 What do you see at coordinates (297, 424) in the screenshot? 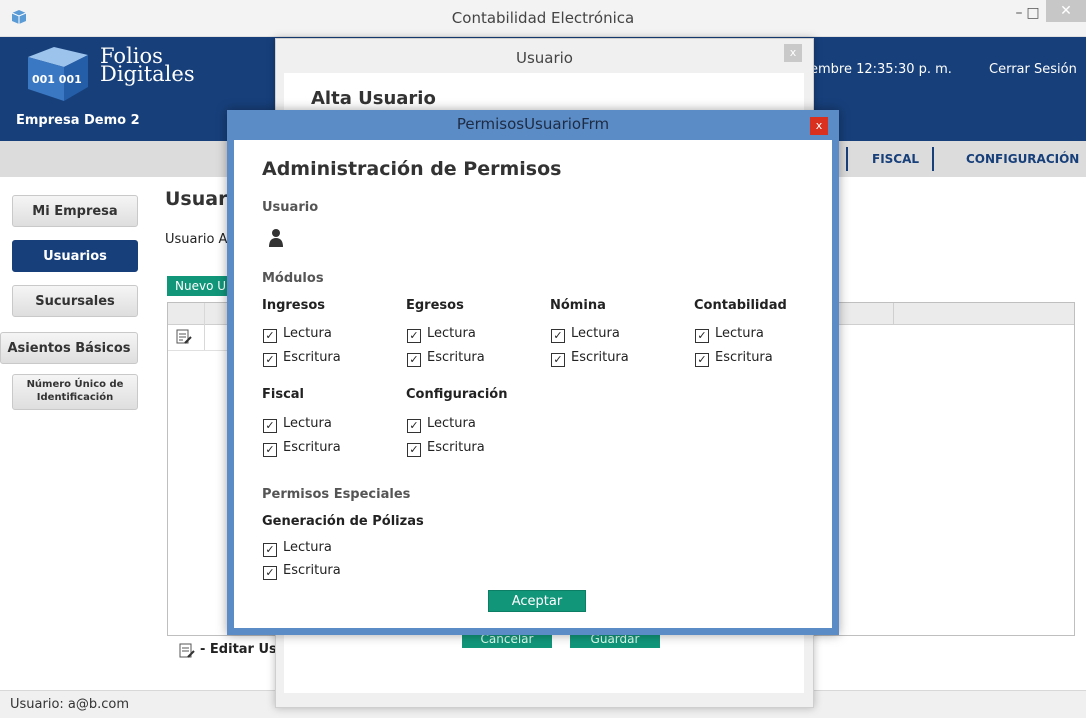
I see `fiscal-lectura-checkbox: ✓ Lectura` at bounding box center [297, 424].